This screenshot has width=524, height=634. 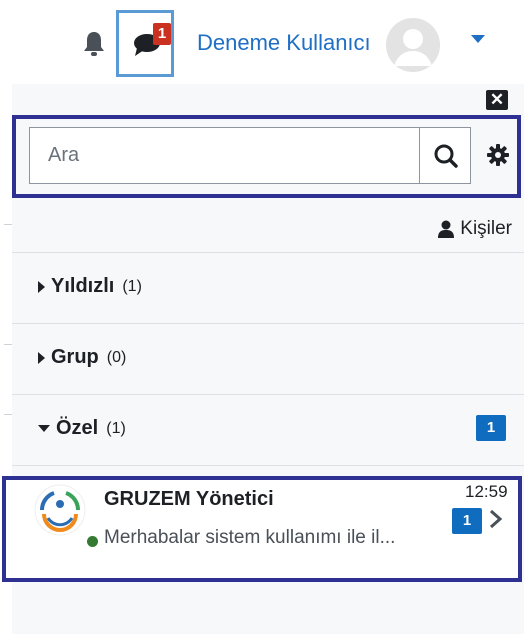 I want to click on top-navbar: 1 Deneme Kullanıcı, so click(x=262, y=42).